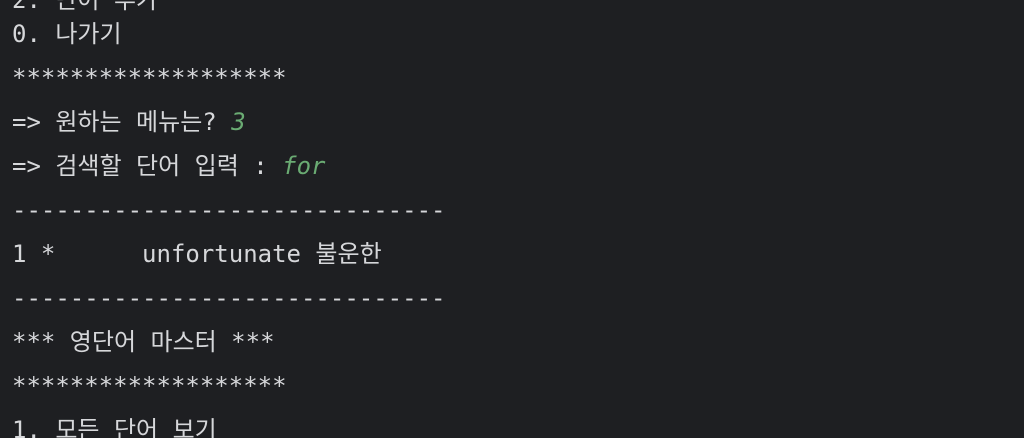 Image resolution: width=1024 pixels, height=438 pixels. What do you see at coordinates (67, 34) in the screenshot?
I see `menu-option-exit: 0. 나가기` at bounding box center [67, 34].